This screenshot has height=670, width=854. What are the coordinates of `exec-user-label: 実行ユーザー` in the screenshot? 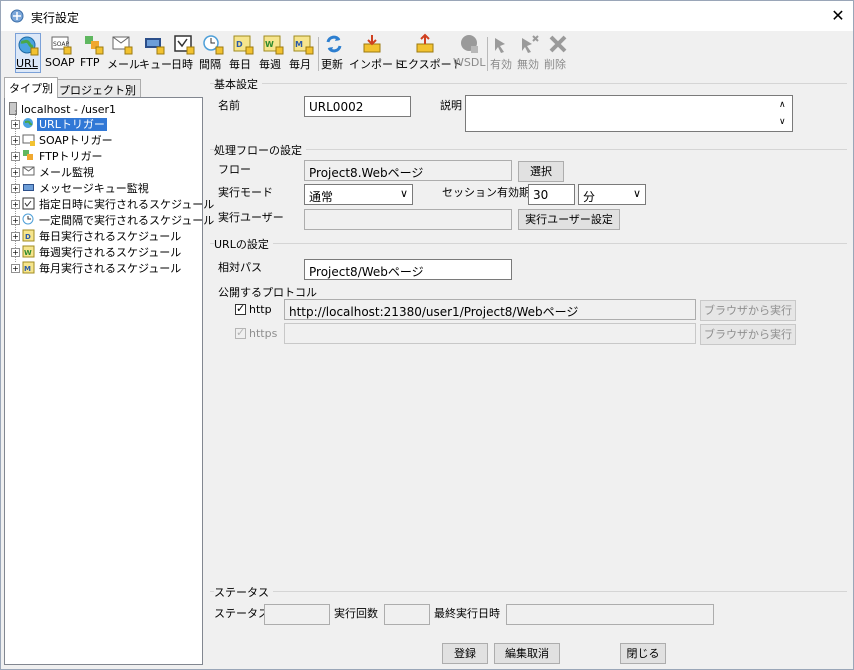 It's located at (251, 217).